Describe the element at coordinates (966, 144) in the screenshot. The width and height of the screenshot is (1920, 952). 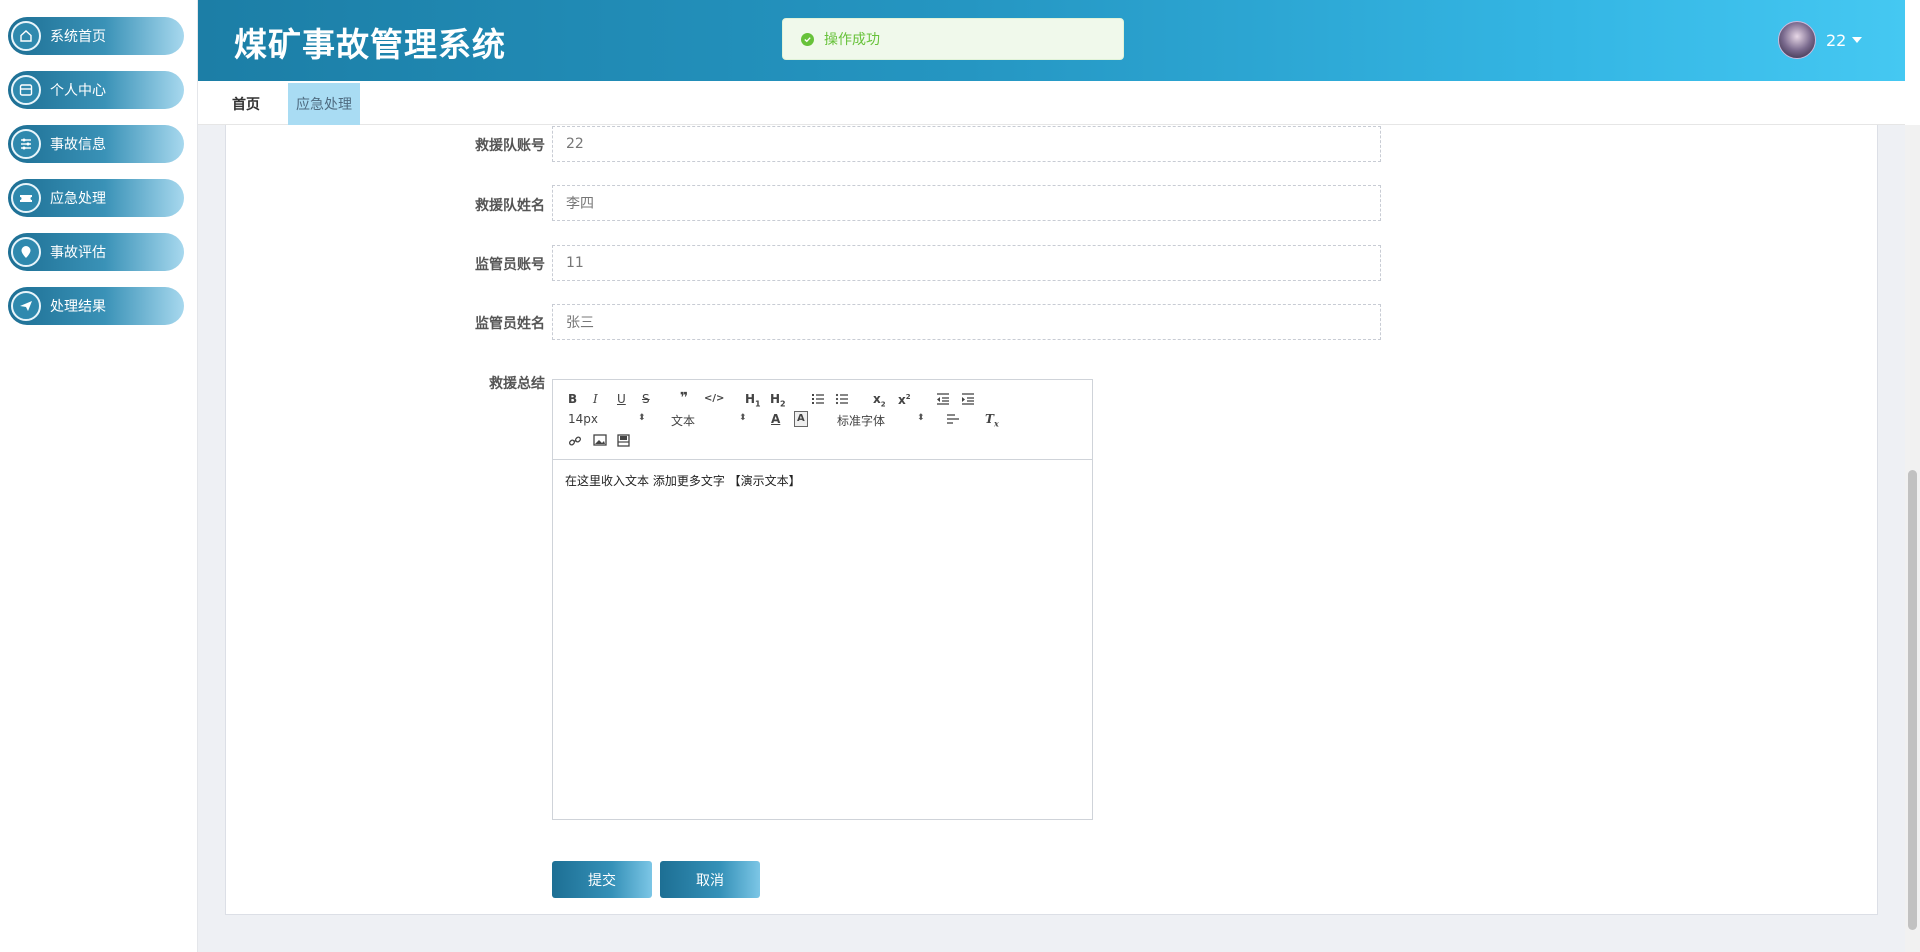
I see `rescue-team-account-field` at that location.